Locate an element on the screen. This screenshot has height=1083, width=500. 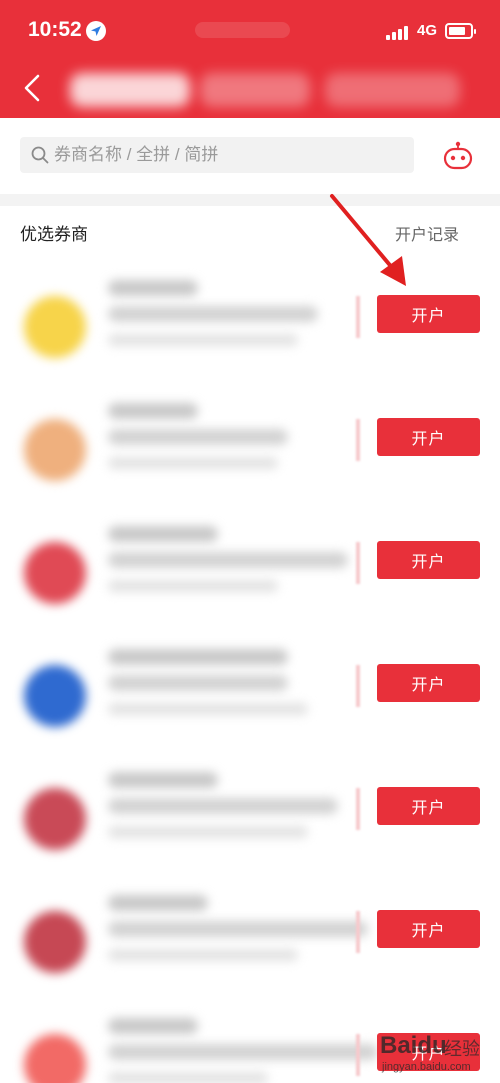
watermark-jingyan: 经验 is located at coordinates (462, 1049).